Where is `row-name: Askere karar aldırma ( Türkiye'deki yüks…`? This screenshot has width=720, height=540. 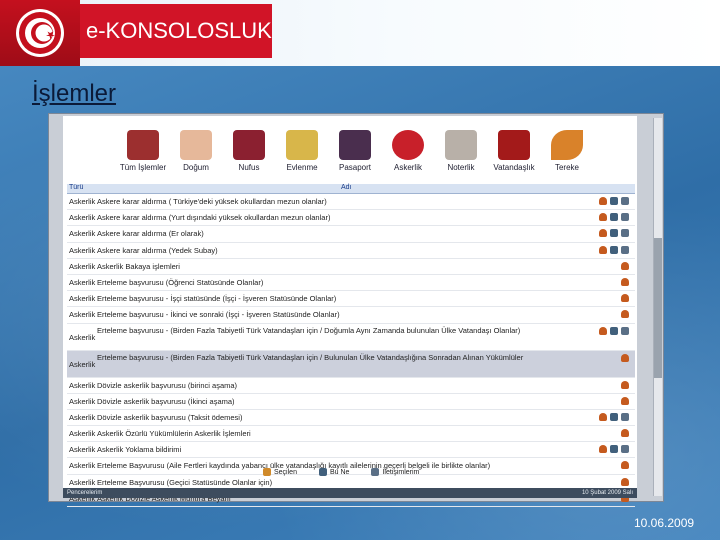 row-name: Askere karar aldırma ( Türkiye'deki yüks… is located at coordinates (342, 201).